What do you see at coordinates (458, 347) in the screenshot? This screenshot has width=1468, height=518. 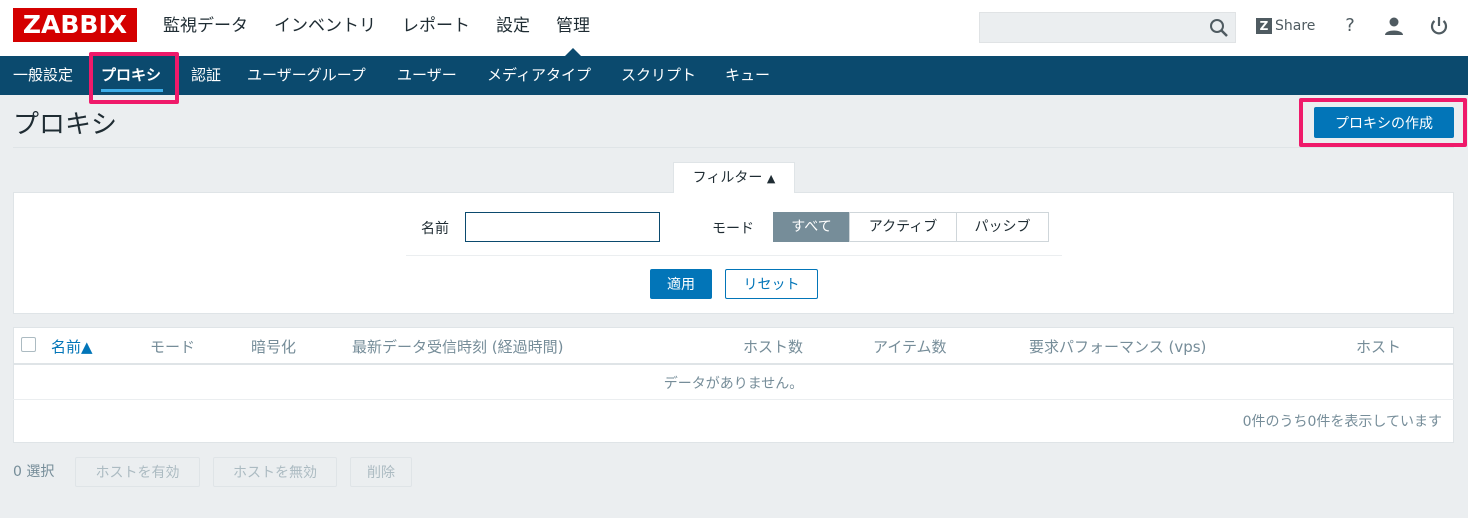 I see `column-header-last-seen: 最新データ受信時刻 (経過時間)` at bounding box center [458, 347].